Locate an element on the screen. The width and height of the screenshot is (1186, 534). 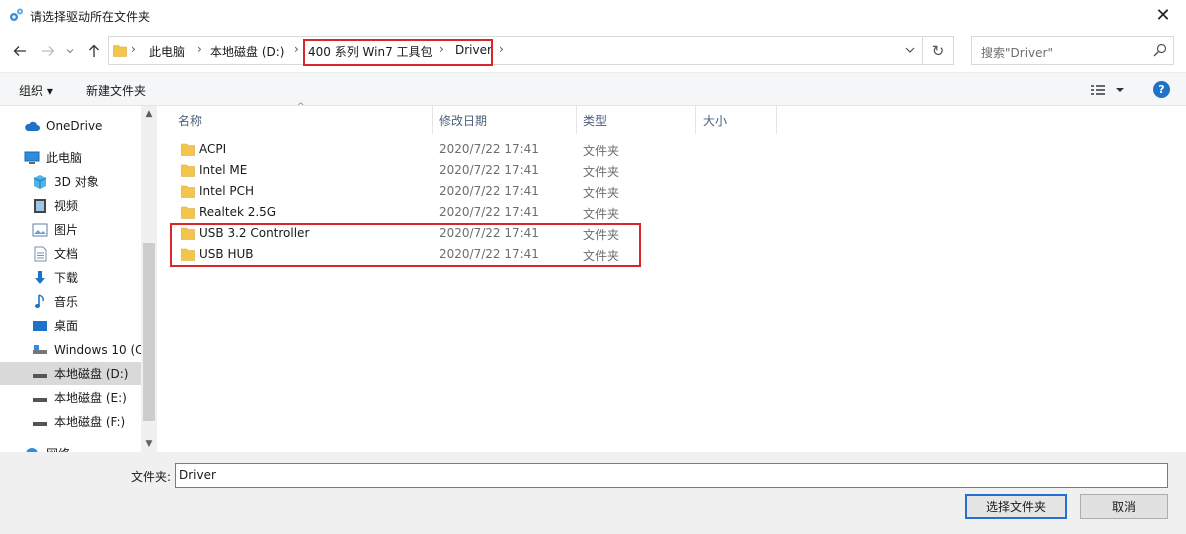
sidebar-item-label: 下载 is located at coordinates (66, 278).